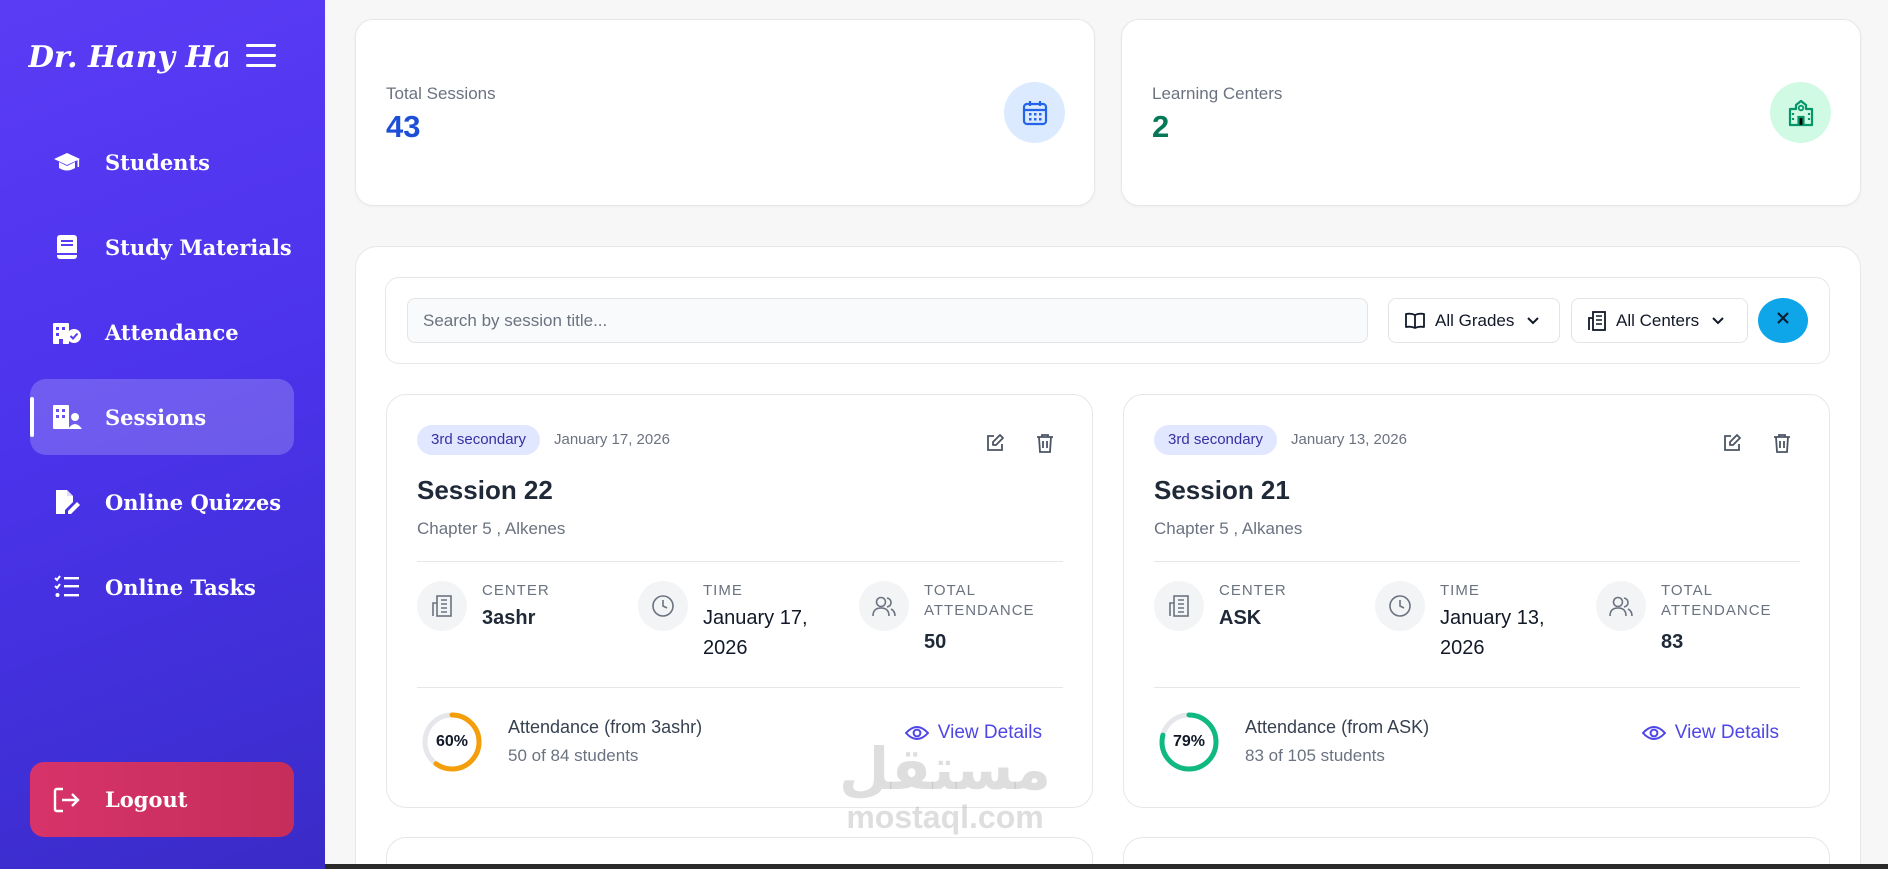  I want to click on calendar-icon, so click(1034, 112).